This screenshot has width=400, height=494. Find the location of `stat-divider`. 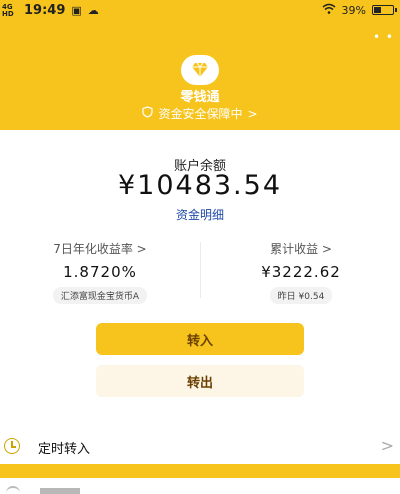

stat-divider is located at coordinates (200, 270).